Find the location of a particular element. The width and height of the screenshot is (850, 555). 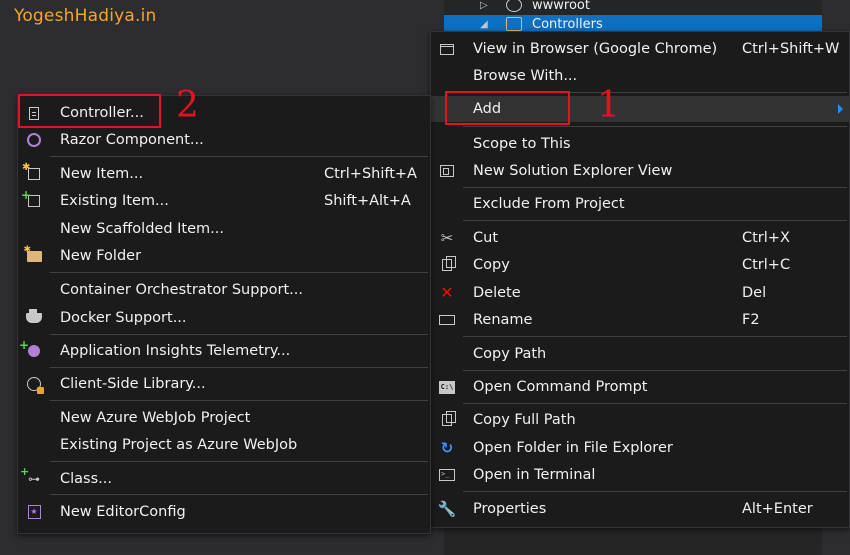

menu-item-open-in-terminal: >_ Open in Terminal is located at coordinates (640, 475).